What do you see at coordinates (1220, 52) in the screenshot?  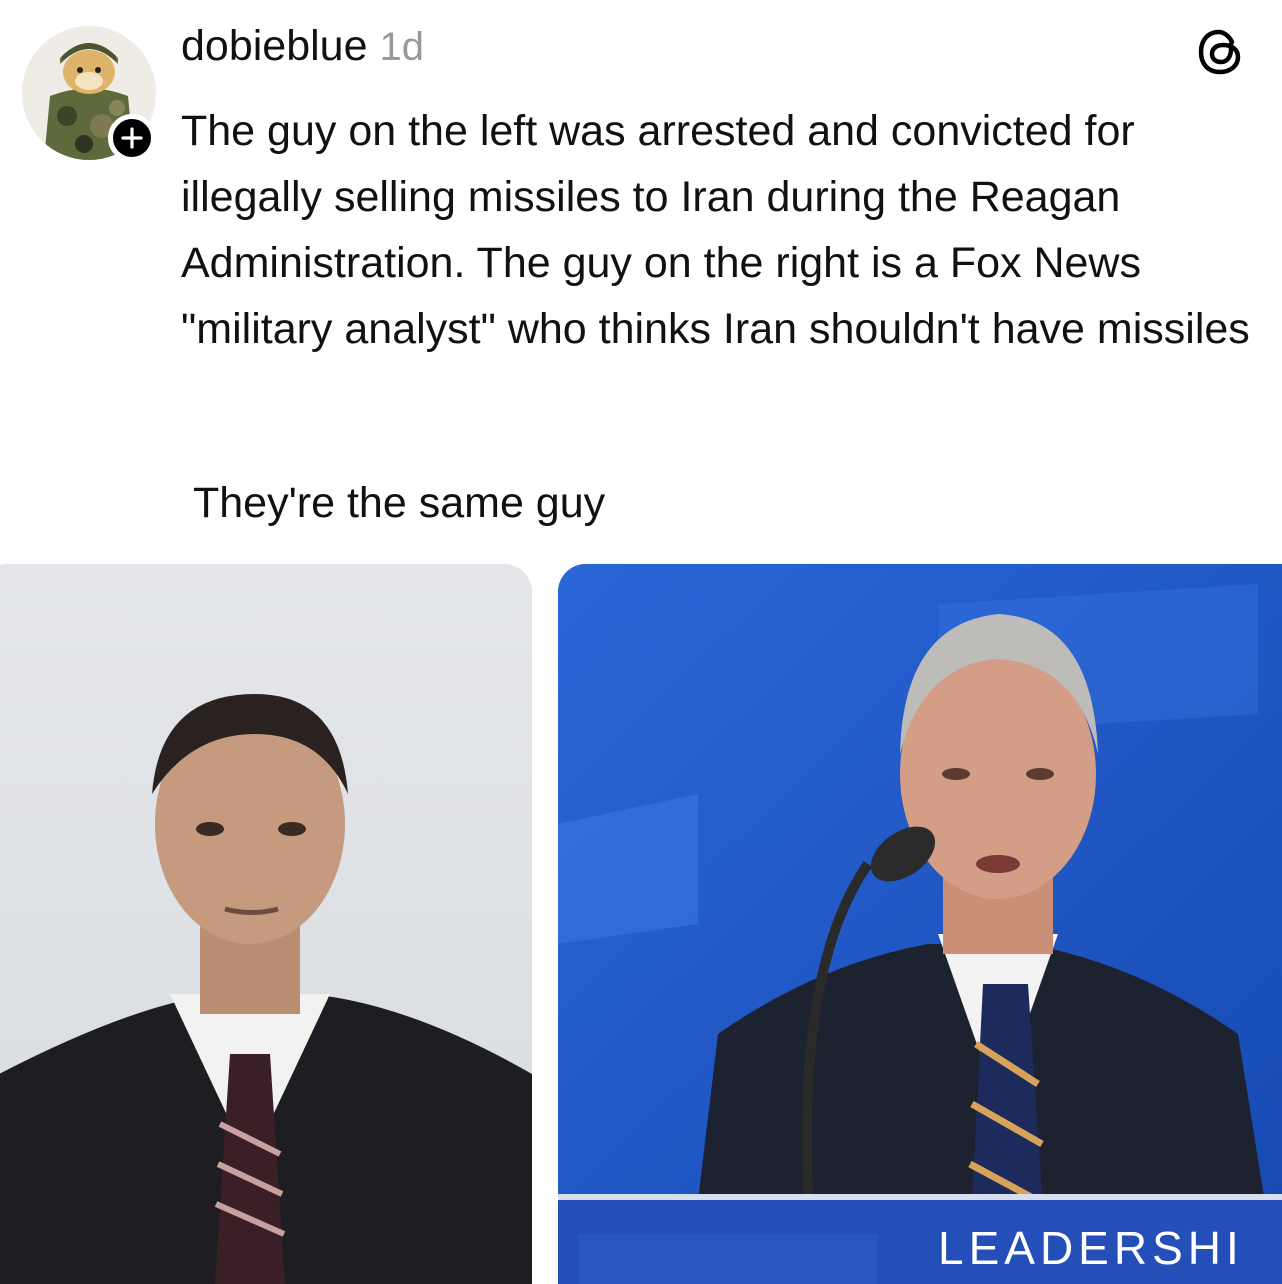 I see `threads-logo-icon` at bounding box center [1220, 52].